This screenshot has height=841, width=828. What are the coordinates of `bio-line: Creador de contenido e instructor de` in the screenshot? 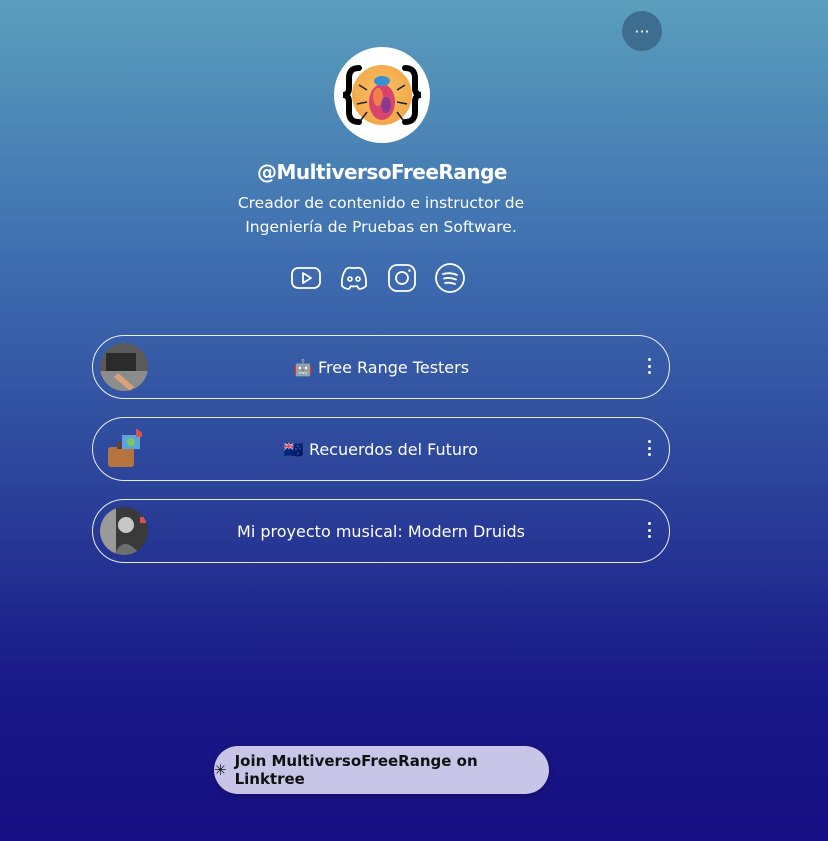 It's located at (381, 203).